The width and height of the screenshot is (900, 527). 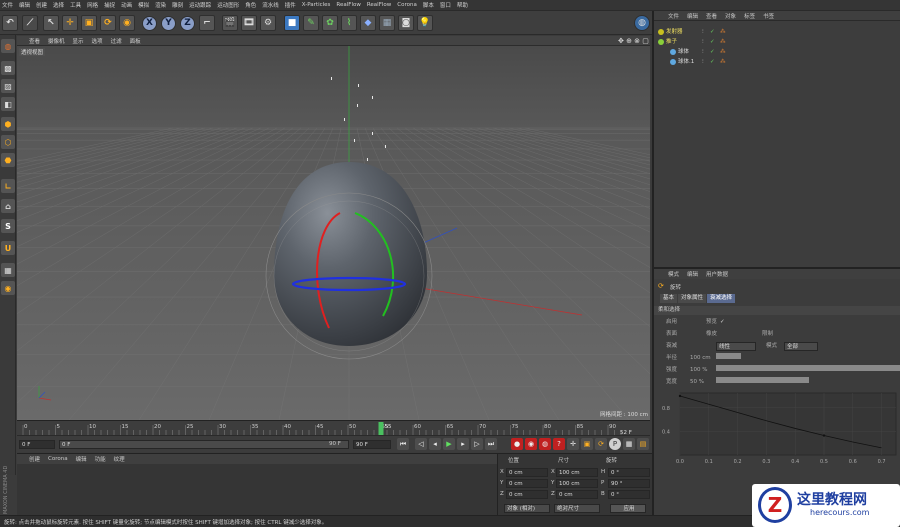 What do you see at coordinates (387, 23) in the screenshot?
I see `floor-grid-icon: ▦` at bounding box center [387, 23].